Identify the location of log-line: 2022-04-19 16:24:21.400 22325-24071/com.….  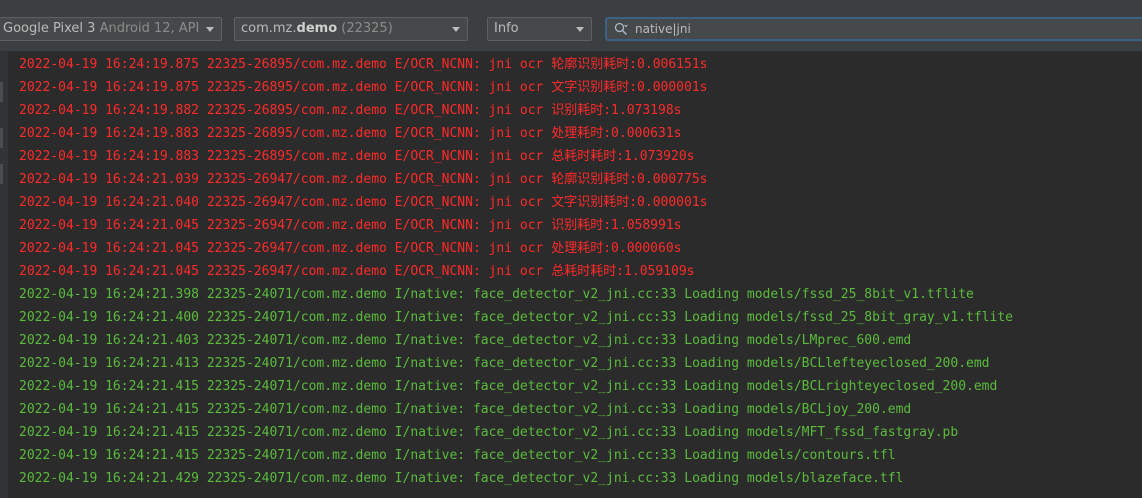
(516, 317).